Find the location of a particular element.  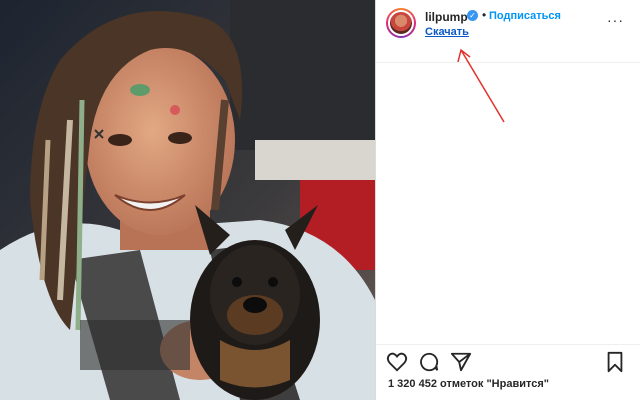

verified-badge-icon: ✓ is located at coordinates (472, 15).